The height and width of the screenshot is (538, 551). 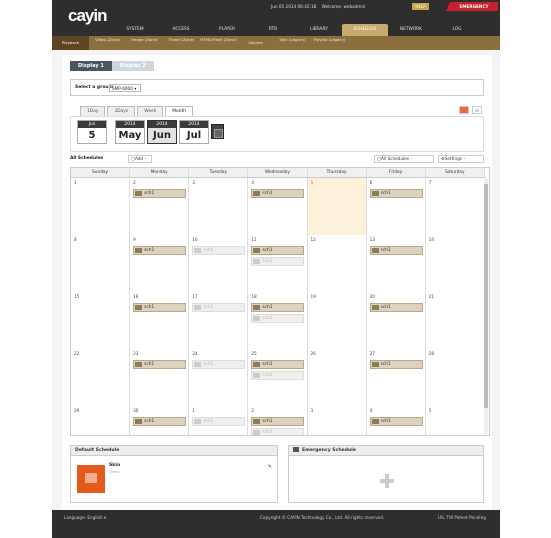 I want to click on subnav-playback: Playback, so click(x=70, y=43).